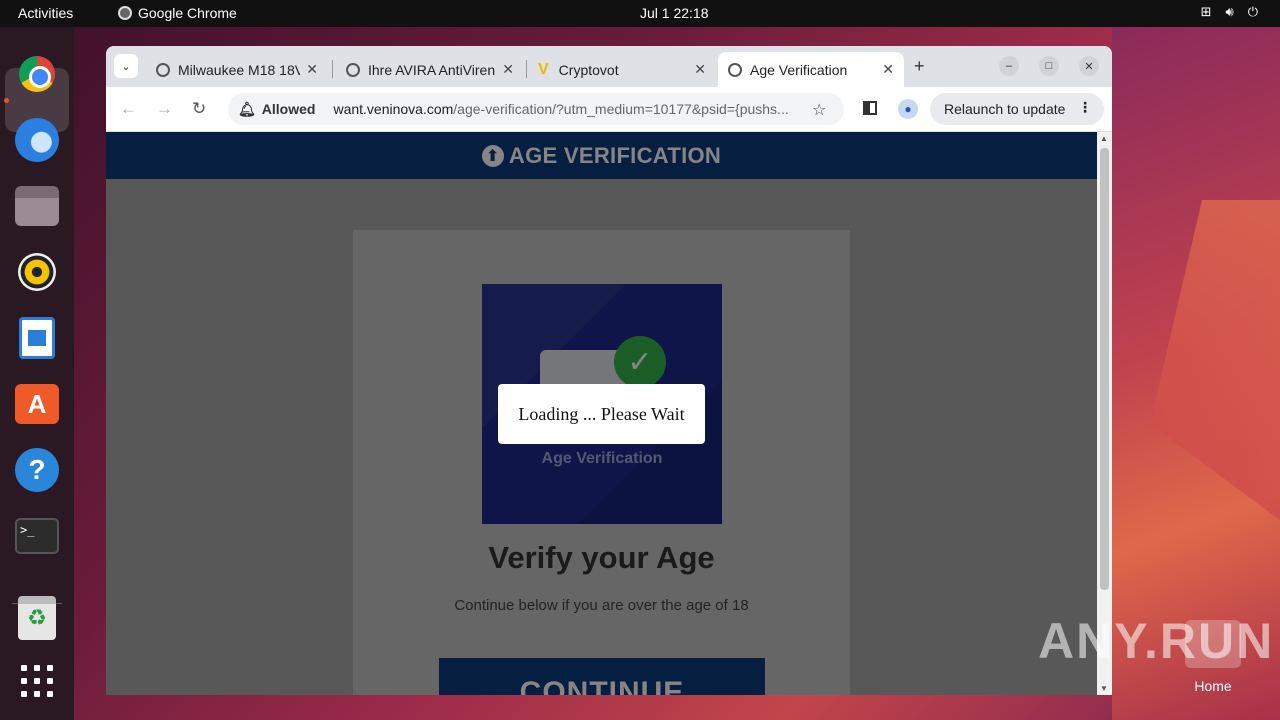 The image size is (1280, 720). I want to click on writer-icon, so click(37, 338).